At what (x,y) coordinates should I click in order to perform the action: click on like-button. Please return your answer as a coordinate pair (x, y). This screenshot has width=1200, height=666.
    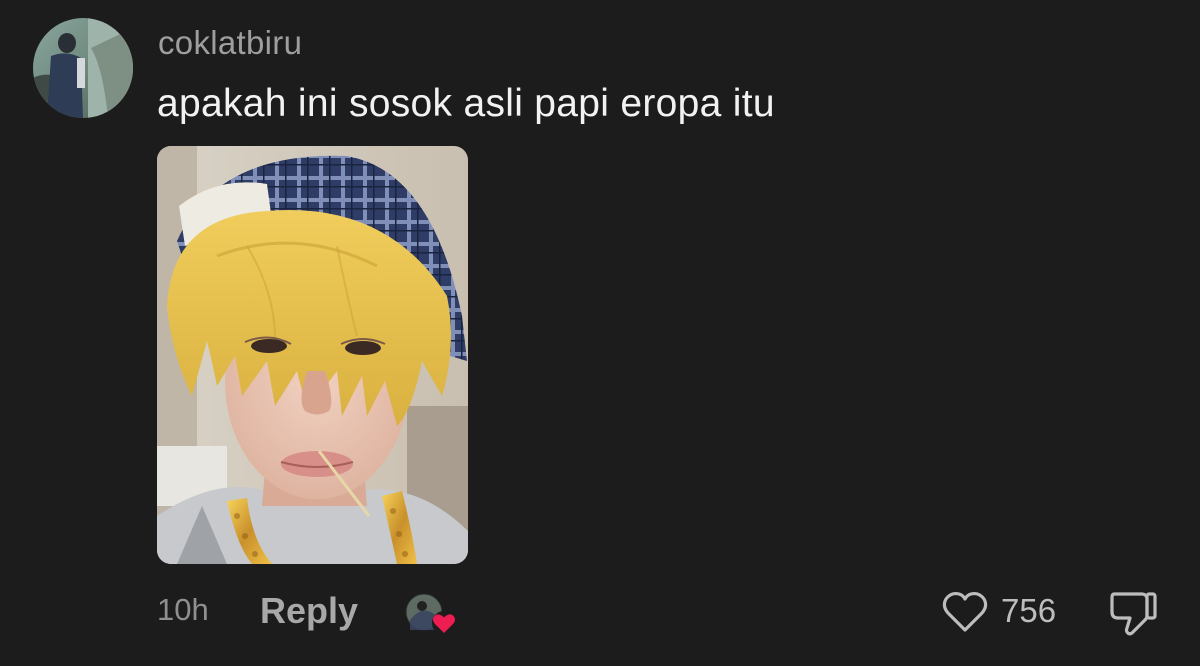
    Looking at the image, I should click on (965, 612).